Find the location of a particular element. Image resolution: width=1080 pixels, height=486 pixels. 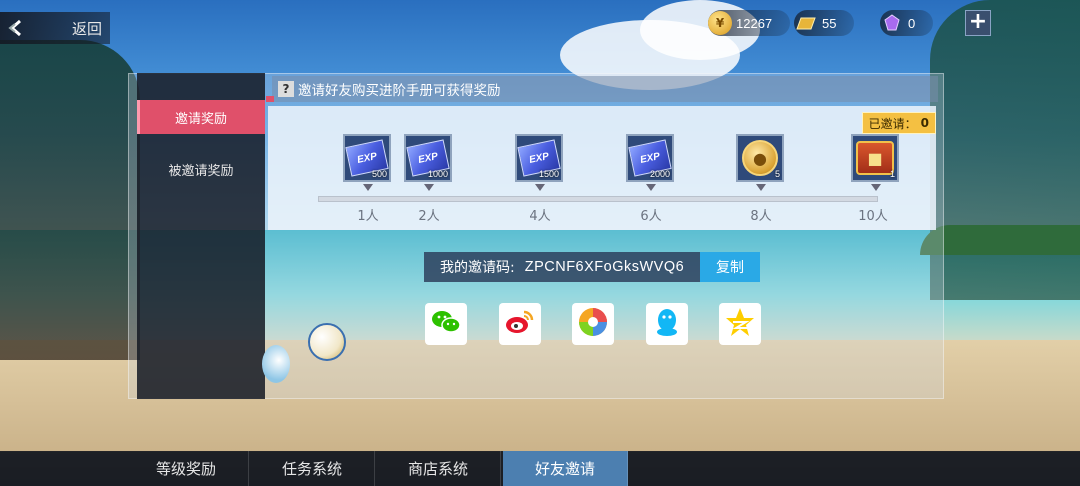

invite-code-value: ZPCNF6XFoGksWVQ6 is located at coordinates (604, 267).